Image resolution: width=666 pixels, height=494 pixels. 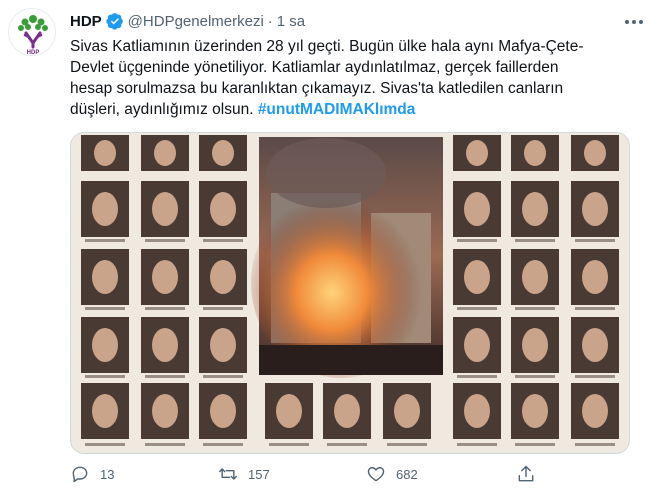 What do you see at coordinates (196, 21) in the screenshot?
I see `handle: @HDPgenelmerkezi` at bounding box center [196, 21].